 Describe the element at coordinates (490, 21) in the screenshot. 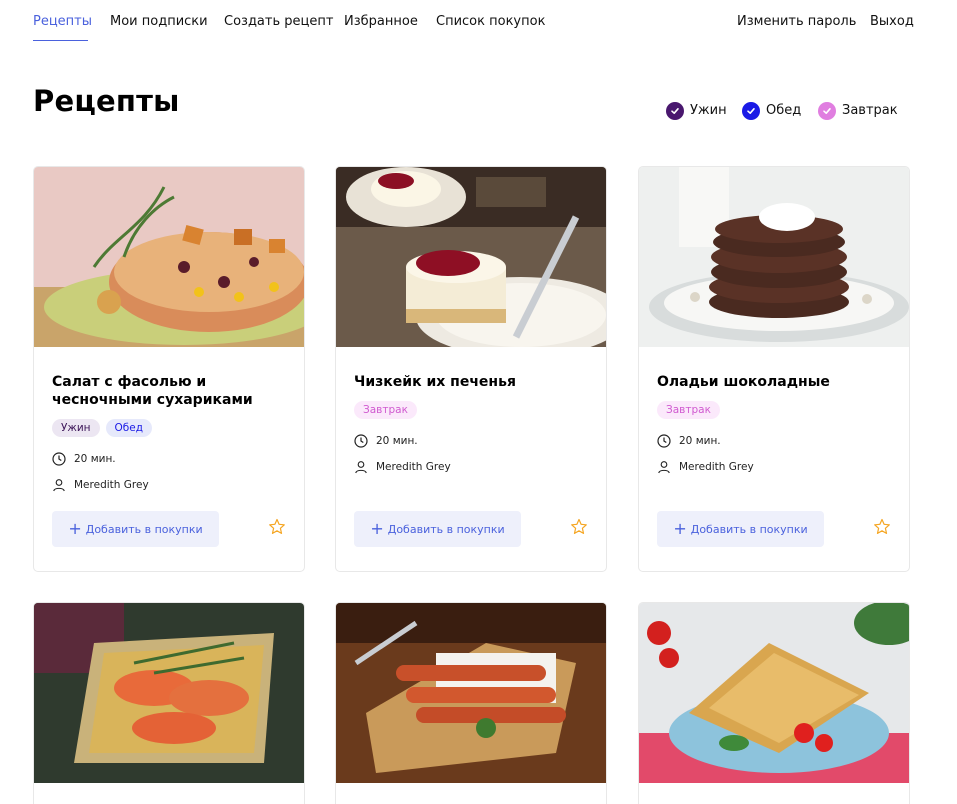

I see `nav-shopping-list: Список покупок` at that location.